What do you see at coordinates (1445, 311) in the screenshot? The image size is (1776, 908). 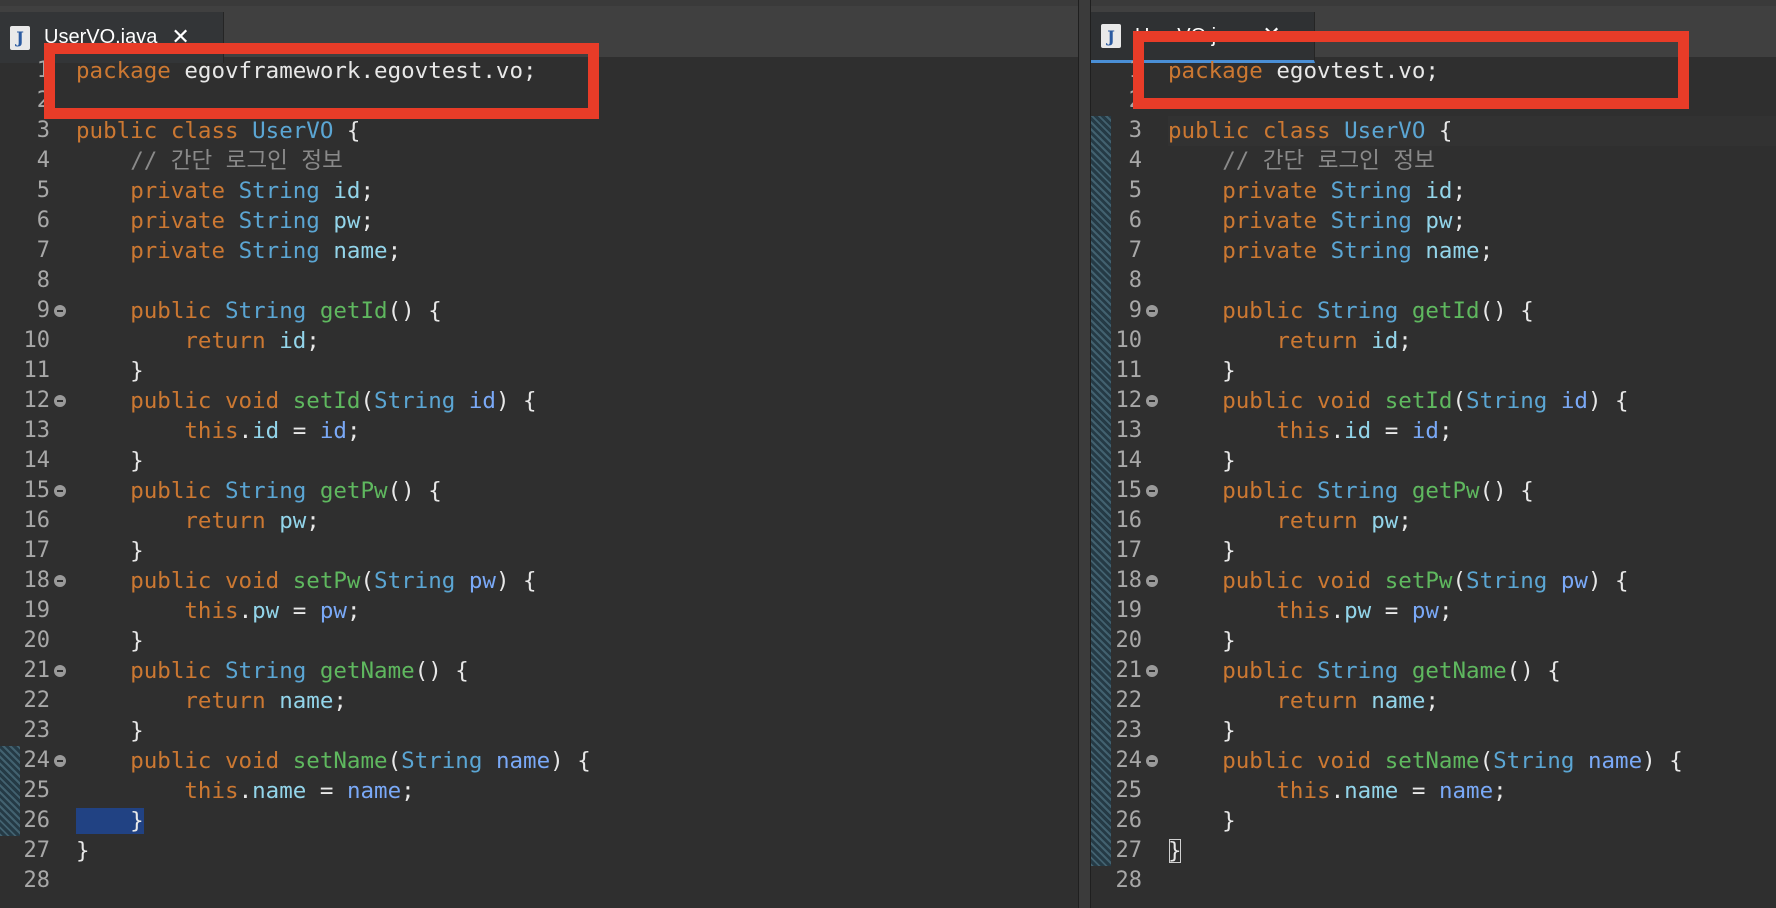 I see `code-token: getId` at bounding box center [1445, 311].